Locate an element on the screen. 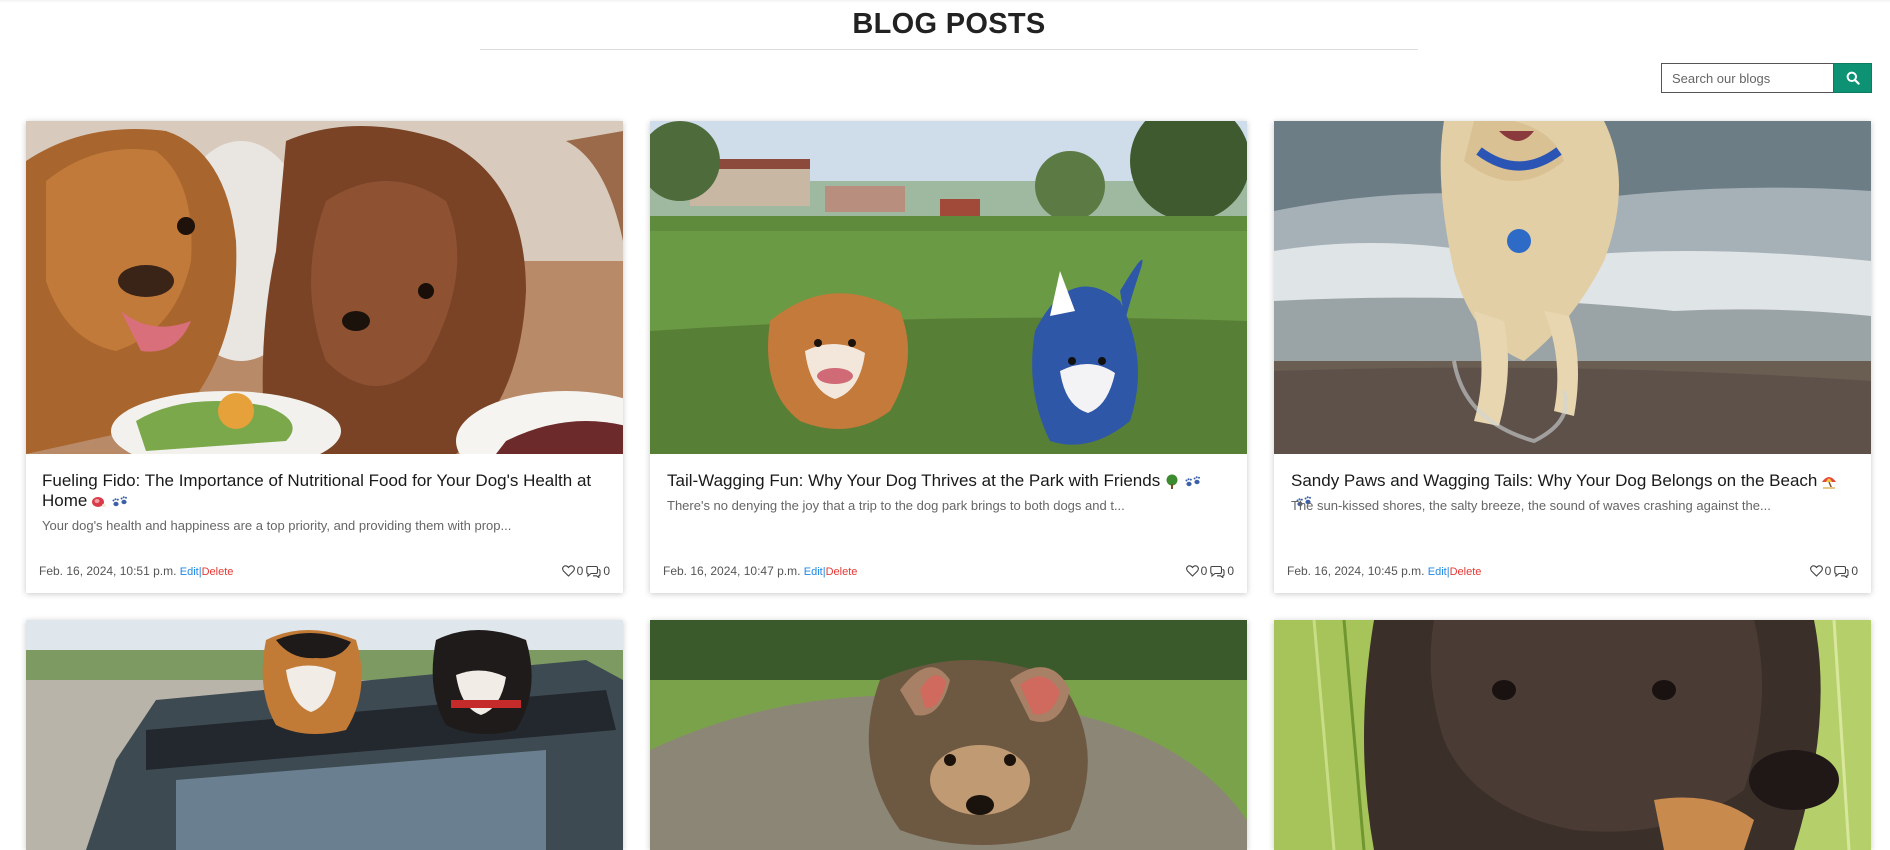 This screenshot has height=850, width=1890. search-icon is located at coordinates (1853, 78).